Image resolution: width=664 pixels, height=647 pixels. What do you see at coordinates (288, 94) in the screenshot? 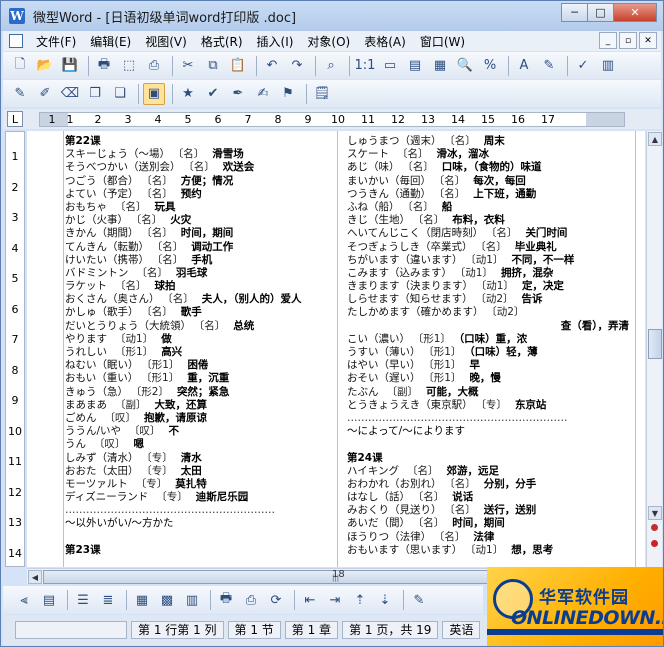
I see `brush-icon: ⚑` at bounding box center [288, 94].